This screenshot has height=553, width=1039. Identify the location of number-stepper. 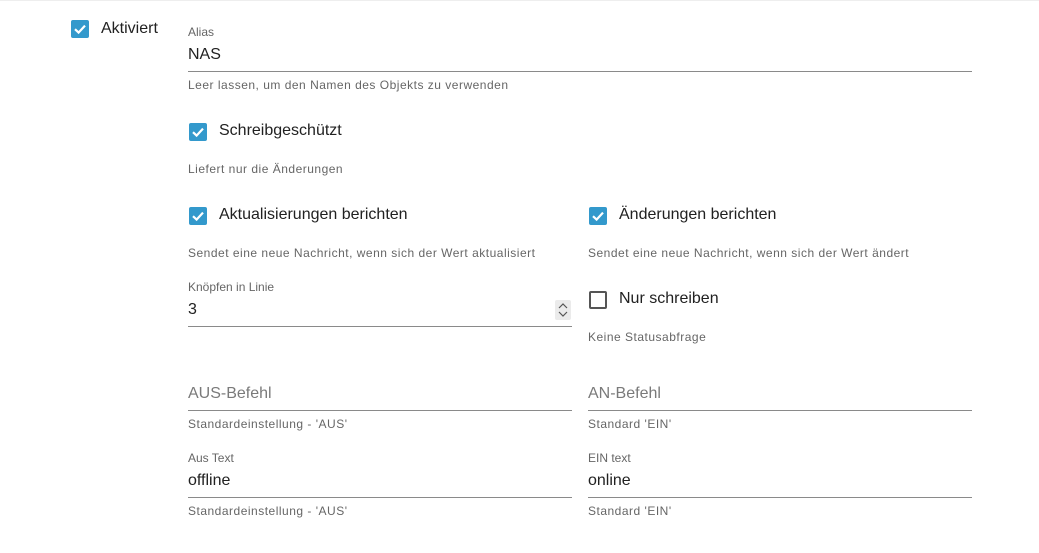
(563, 310).